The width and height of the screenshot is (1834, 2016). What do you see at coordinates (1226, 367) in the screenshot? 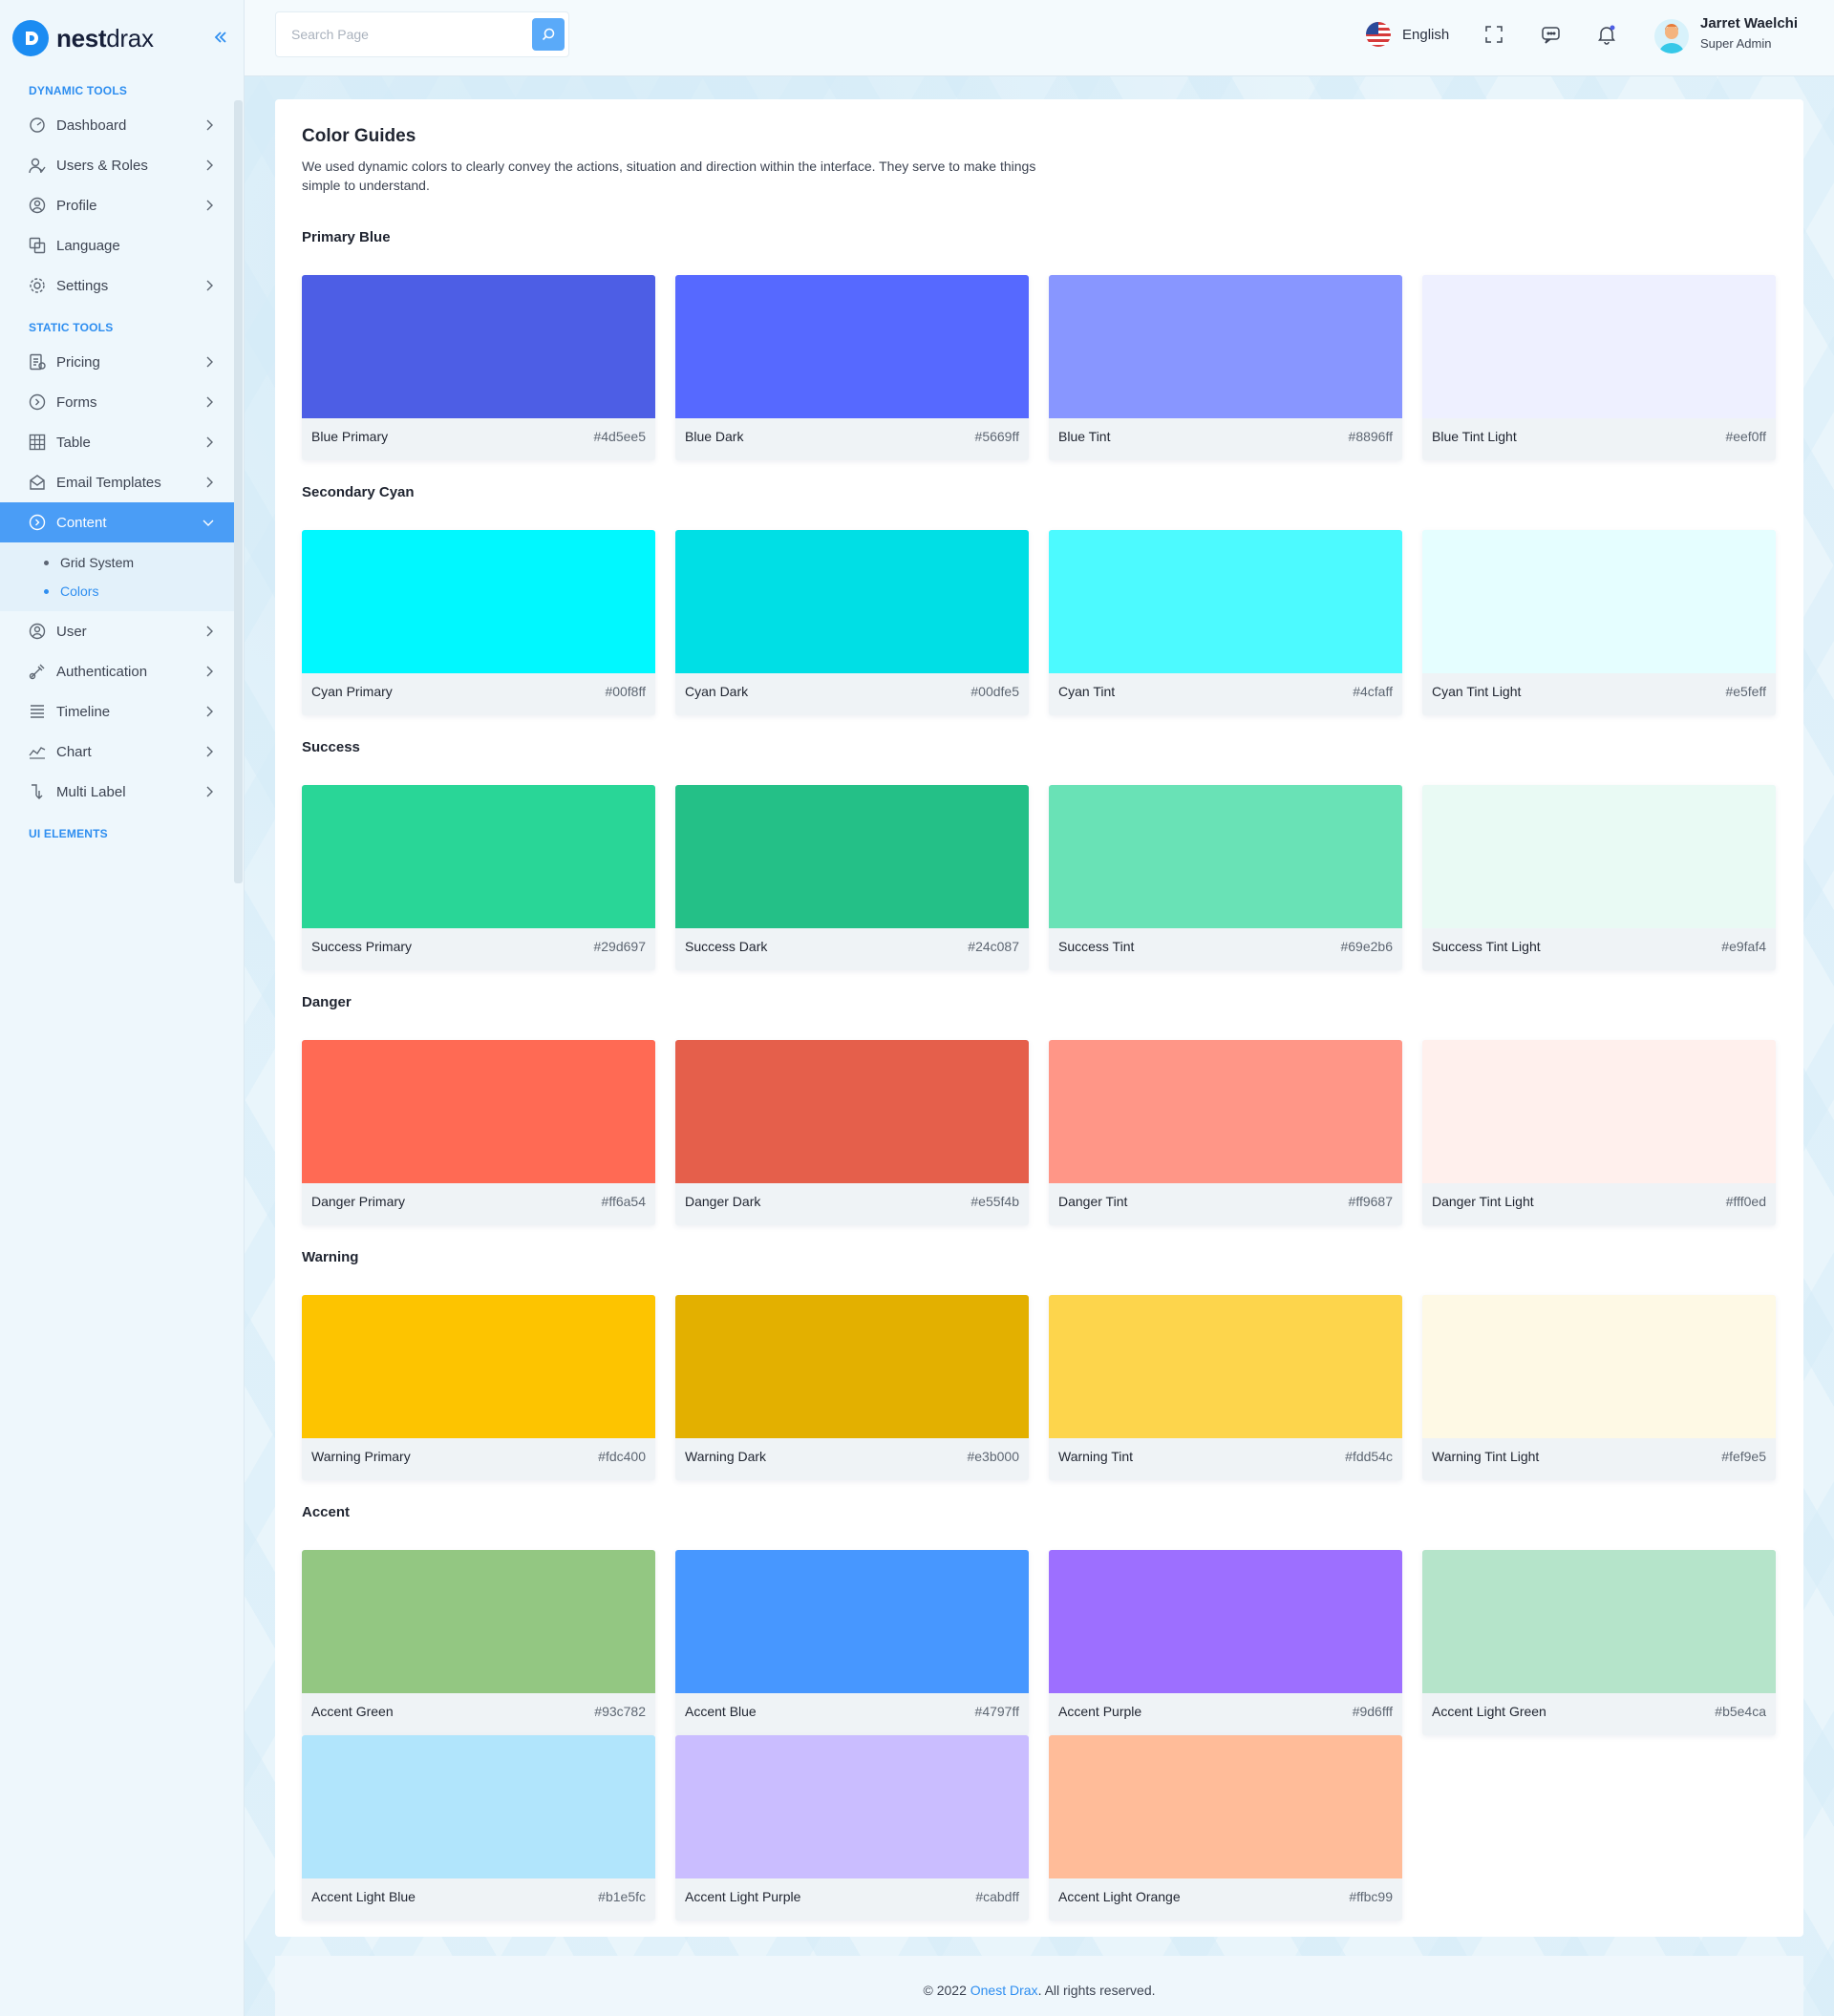
I see `color-swatch: Blue Tint #8896ff` at bounding box center [1226, 367].